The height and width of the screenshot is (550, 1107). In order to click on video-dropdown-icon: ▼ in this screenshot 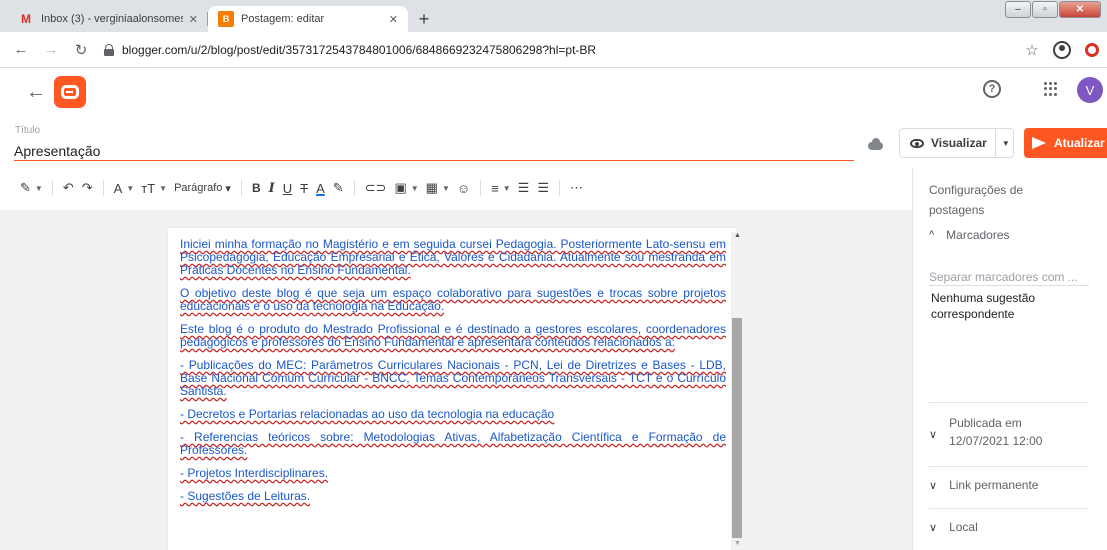, I will do `click(446, 188)`.